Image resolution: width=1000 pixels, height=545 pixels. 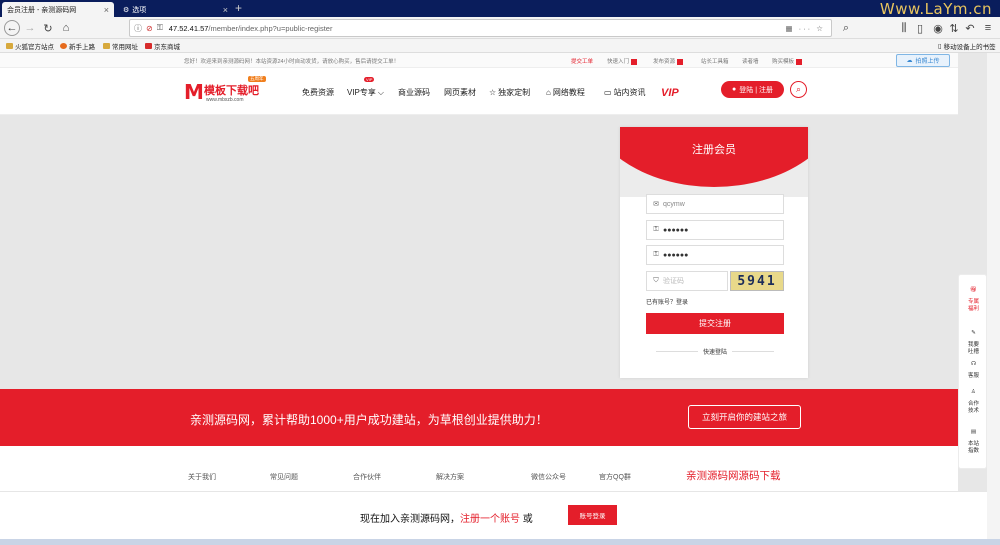 What do you see at coordinates (973, 402) in the screenshot?
I see `cooperation-button: ♙ 合作 技术` at bounding box center [973, 402].